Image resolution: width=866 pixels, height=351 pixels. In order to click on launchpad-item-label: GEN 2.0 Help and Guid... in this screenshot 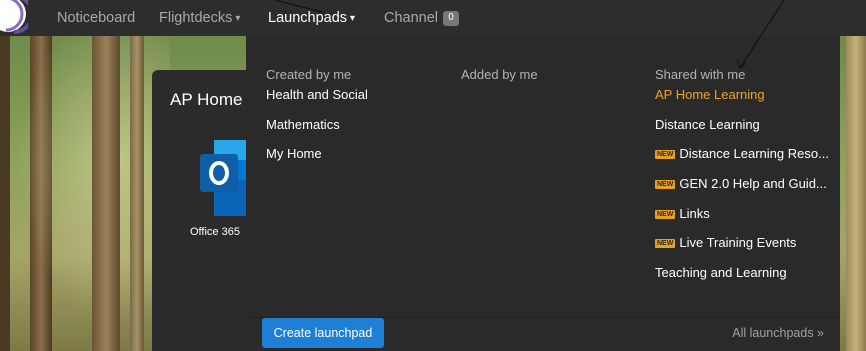, I will do `click(753, 184)`.